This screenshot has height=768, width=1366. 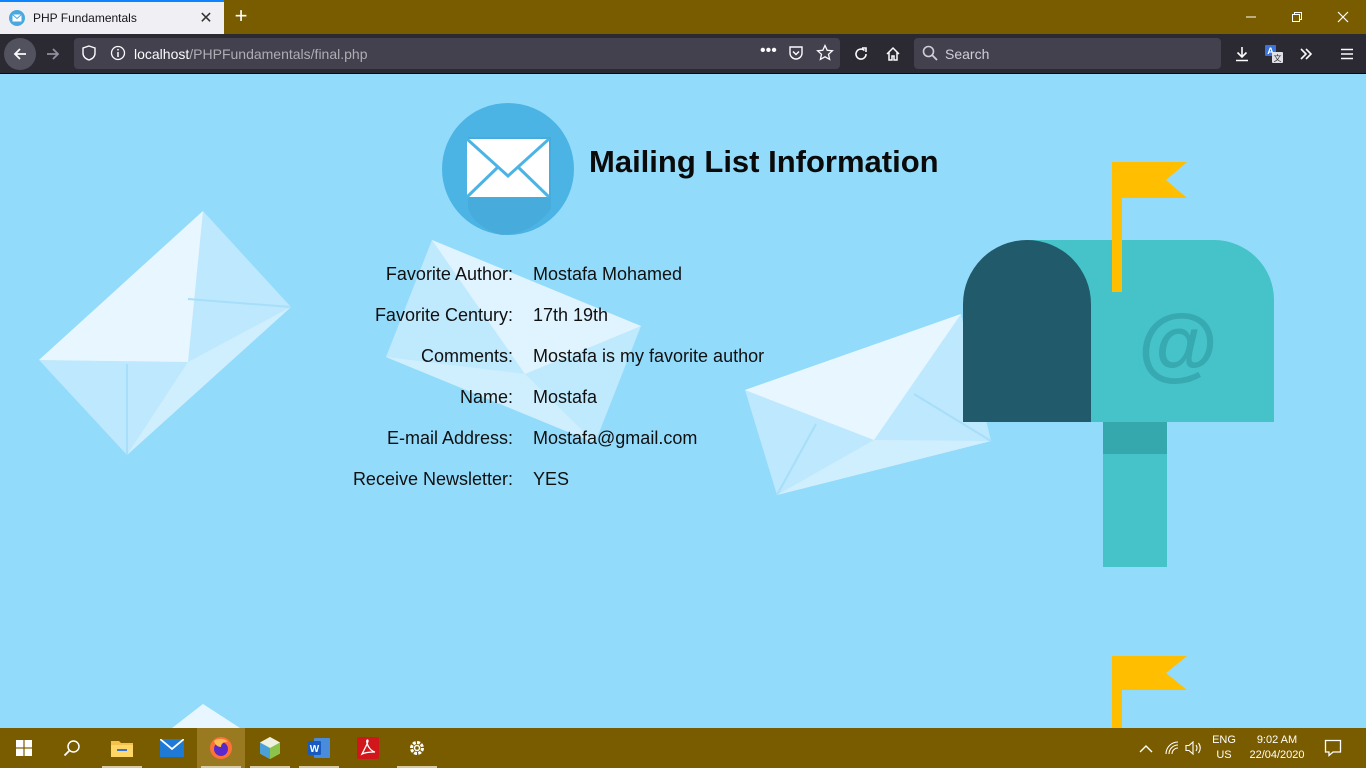 I want to click on info-label: Name:, so click(x=486, y=397).